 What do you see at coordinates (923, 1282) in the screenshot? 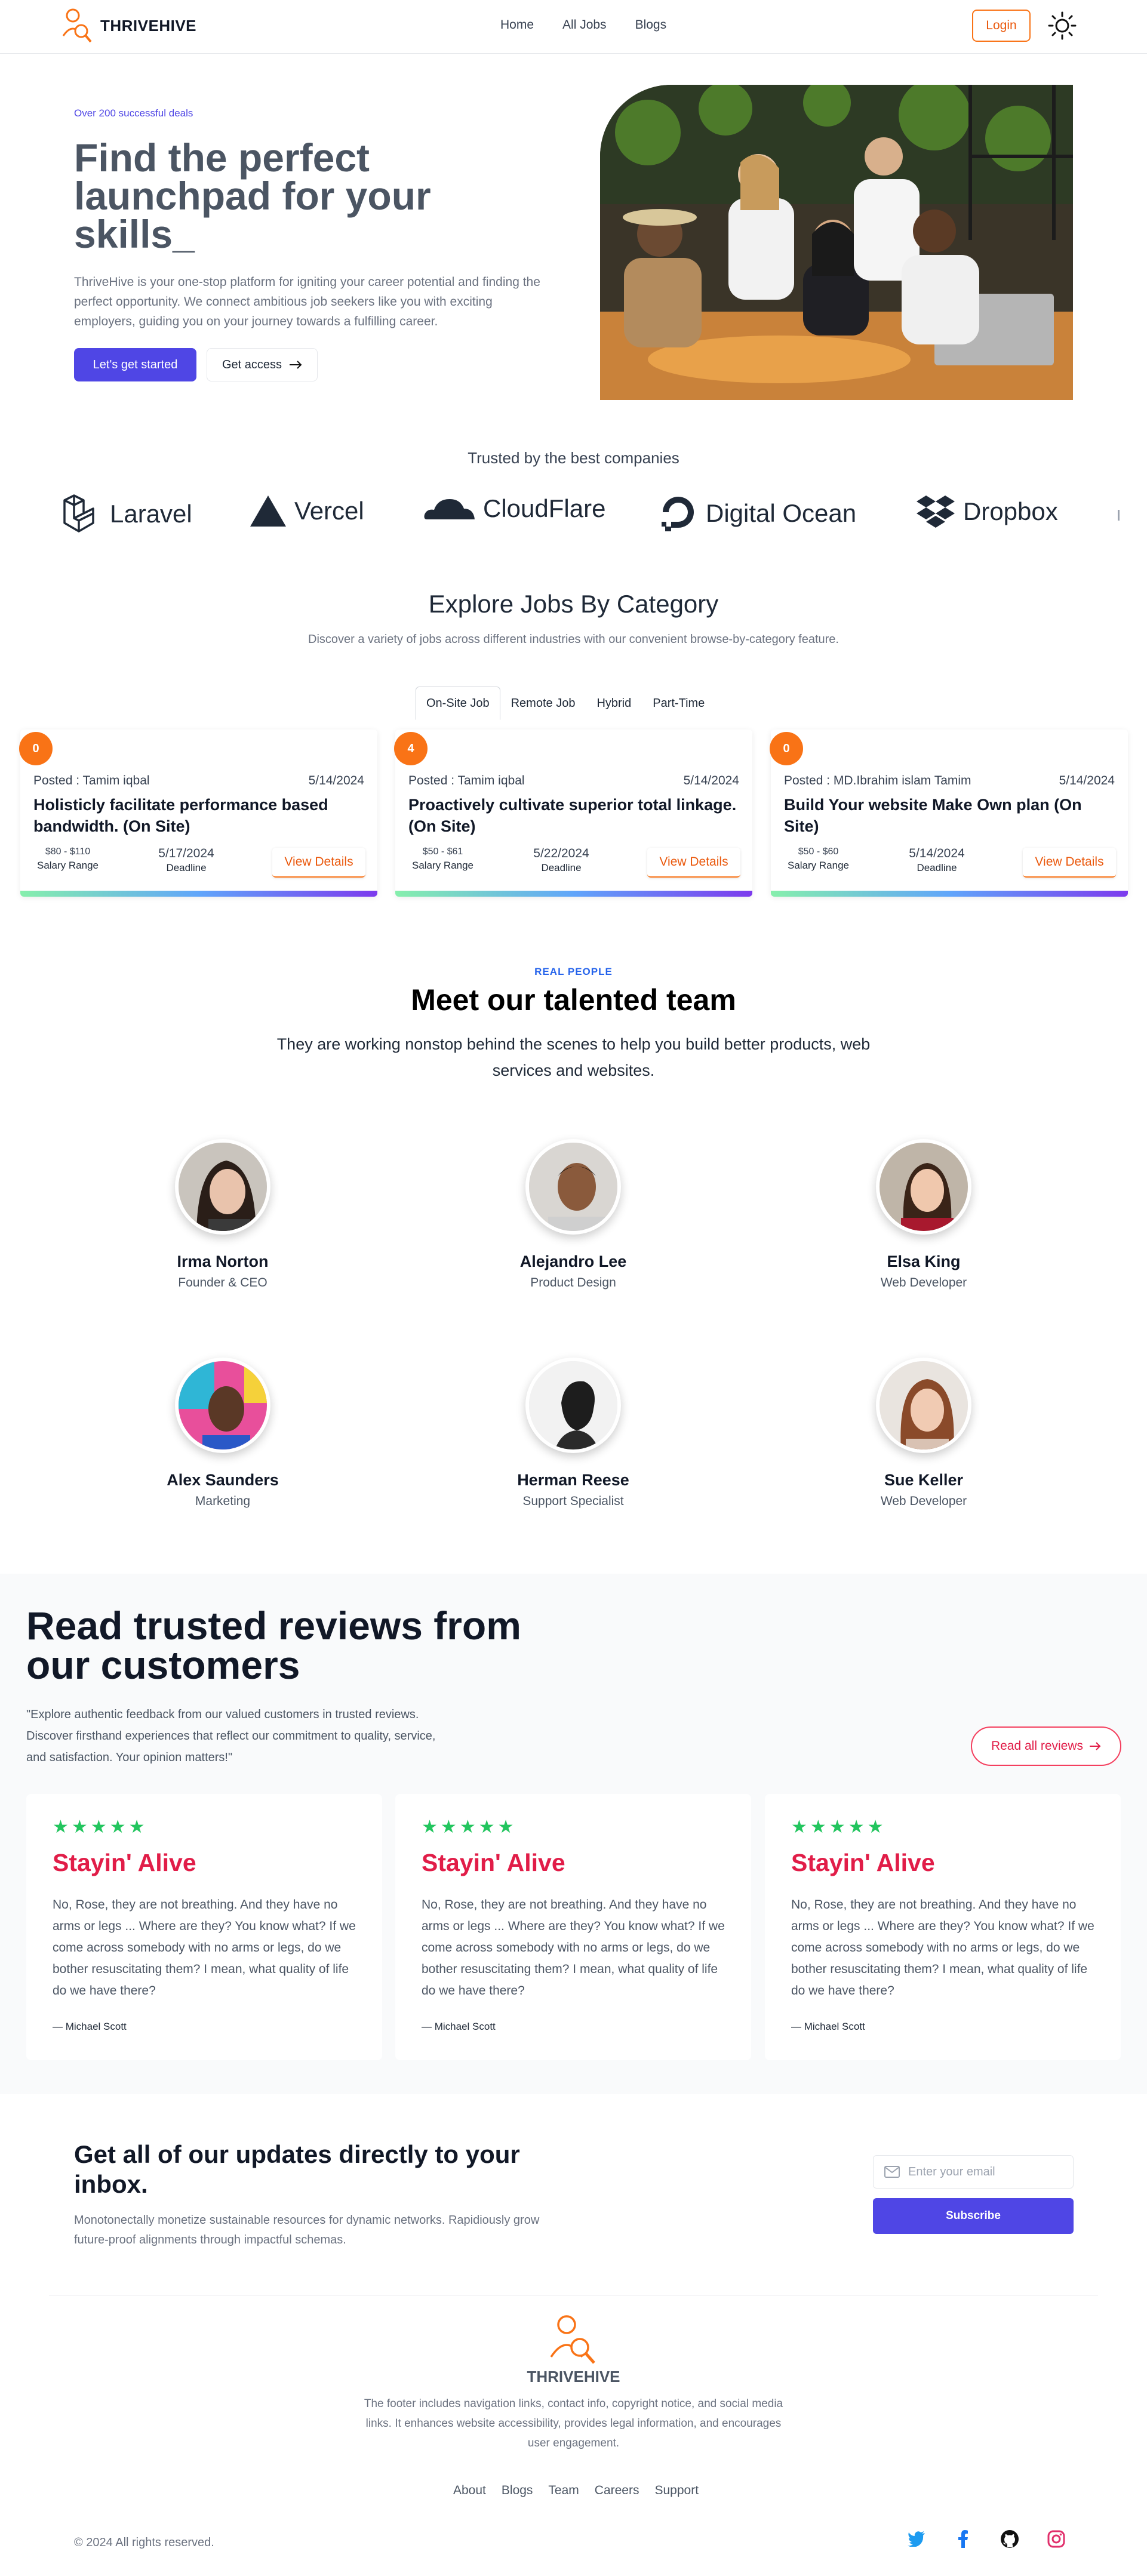
I see `member-role: Web Developer` at bounding box center [923, 1282].